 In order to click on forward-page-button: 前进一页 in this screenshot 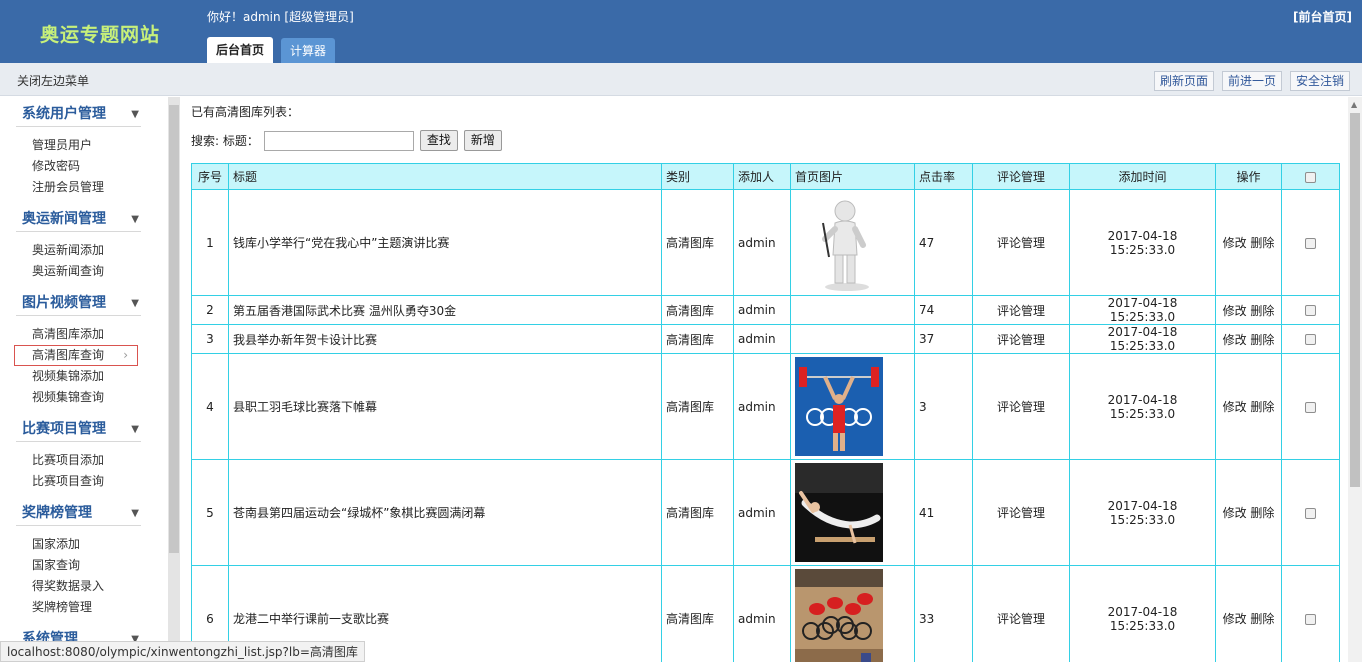, I will do `click(1251, 81)`.